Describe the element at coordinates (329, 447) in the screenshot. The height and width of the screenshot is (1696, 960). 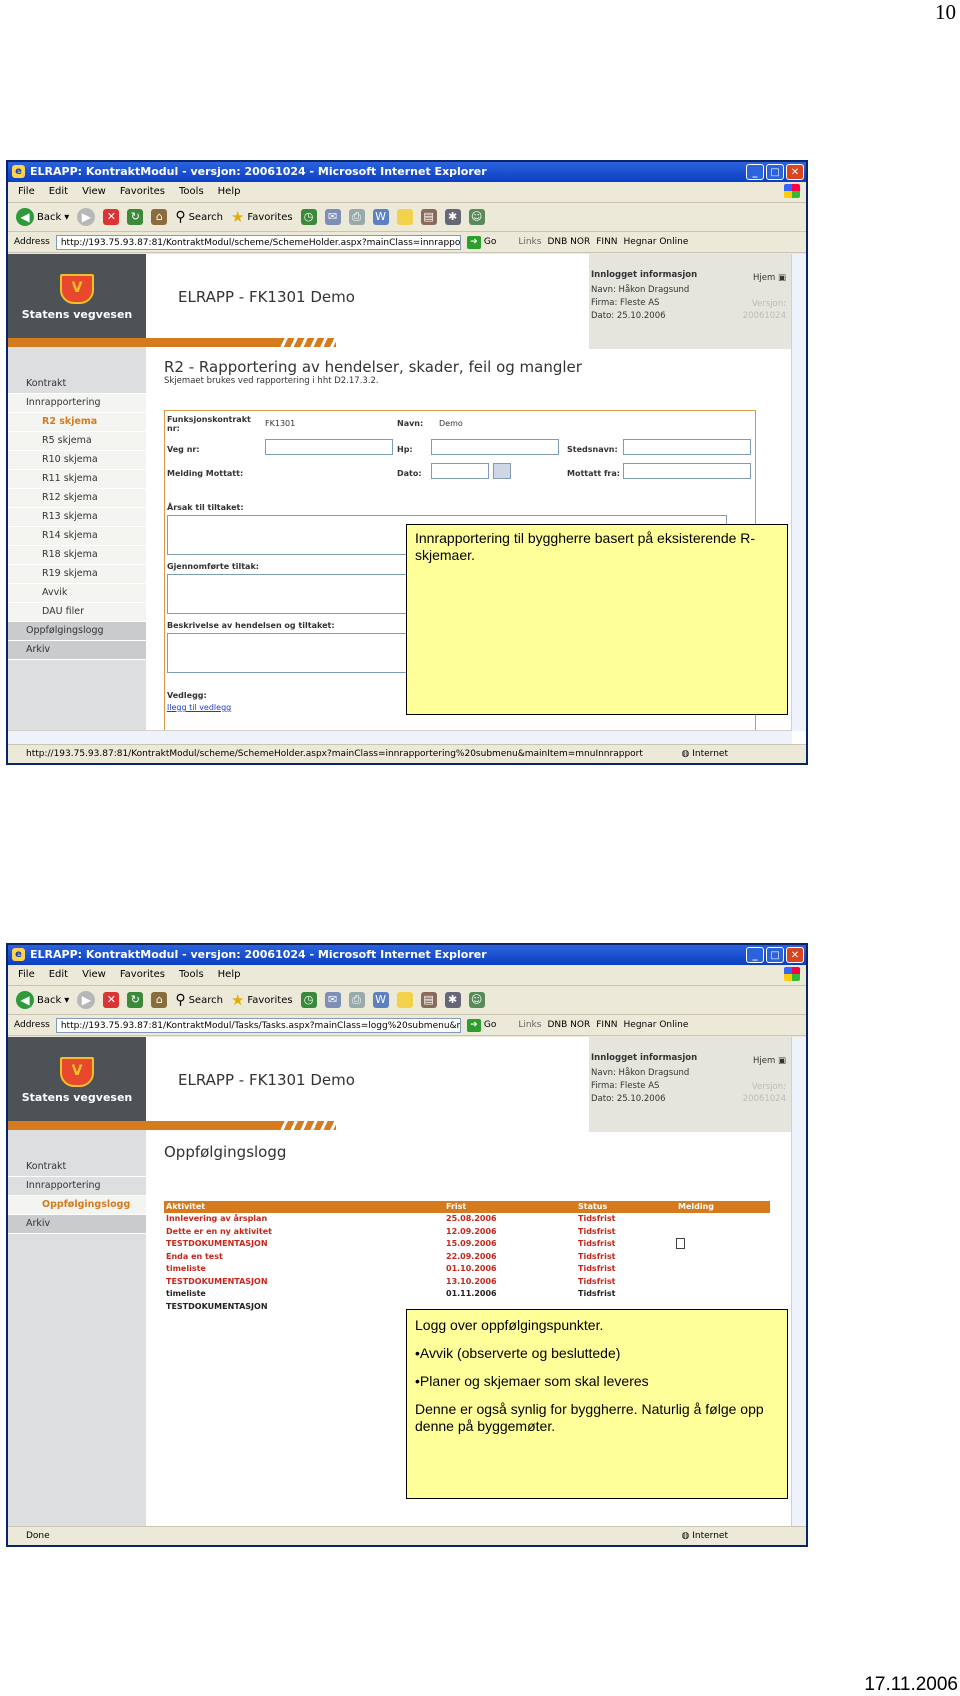
I see `veg-nr-input` at that location.